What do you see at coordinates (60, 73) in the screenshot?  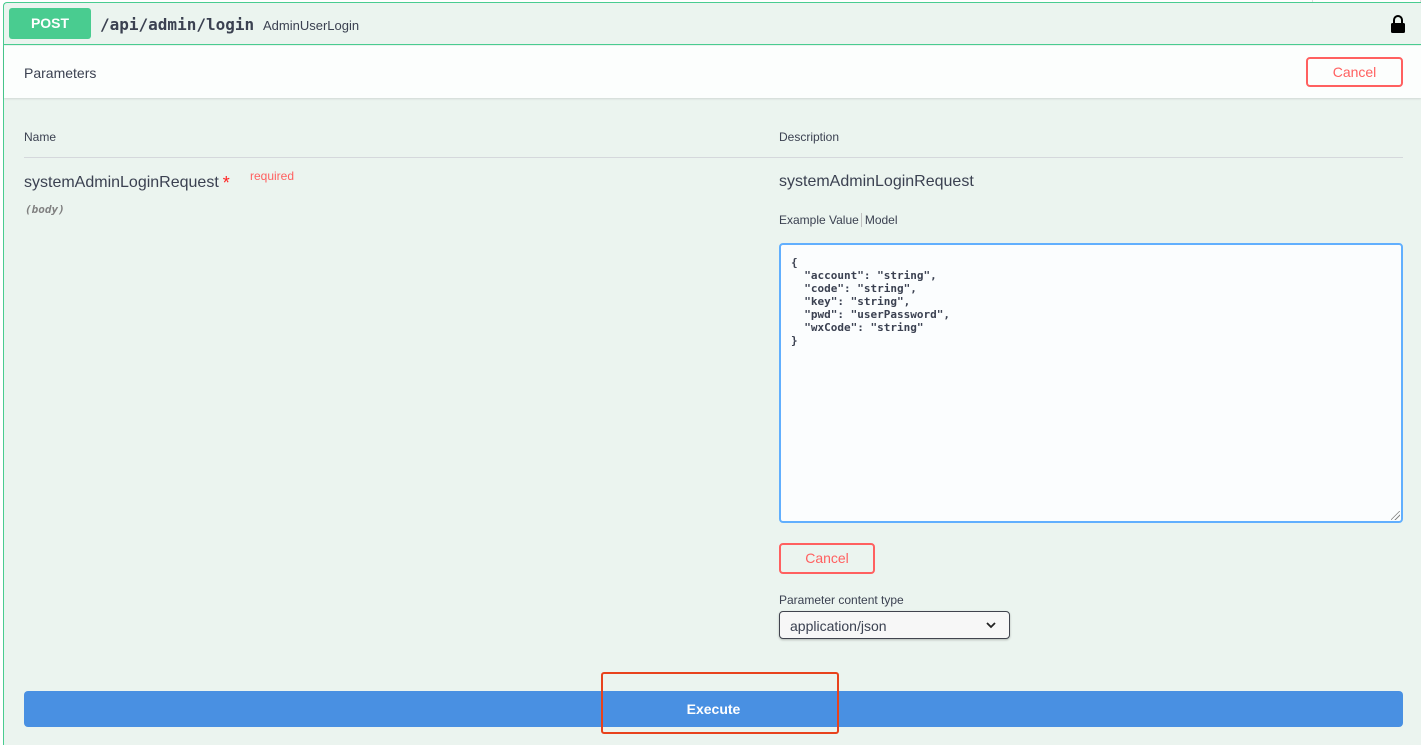 I see `parameters-title: Parameters` at bounding box center [60, 73].